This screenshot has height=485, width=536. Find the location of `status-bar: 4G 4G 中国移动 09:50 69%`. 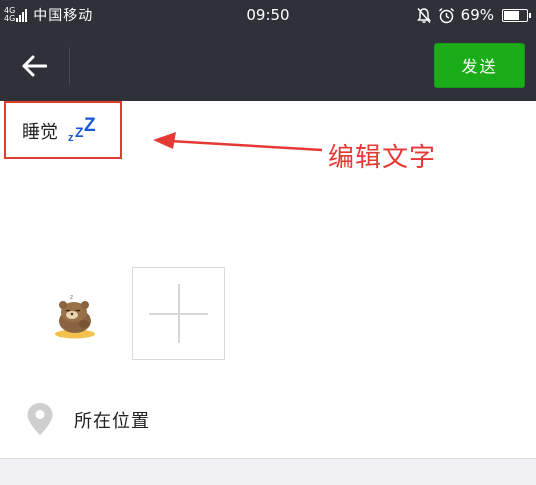

status-bar: 4G 4G 中国移动 09:50 69% is located at coordinates (268, 15).